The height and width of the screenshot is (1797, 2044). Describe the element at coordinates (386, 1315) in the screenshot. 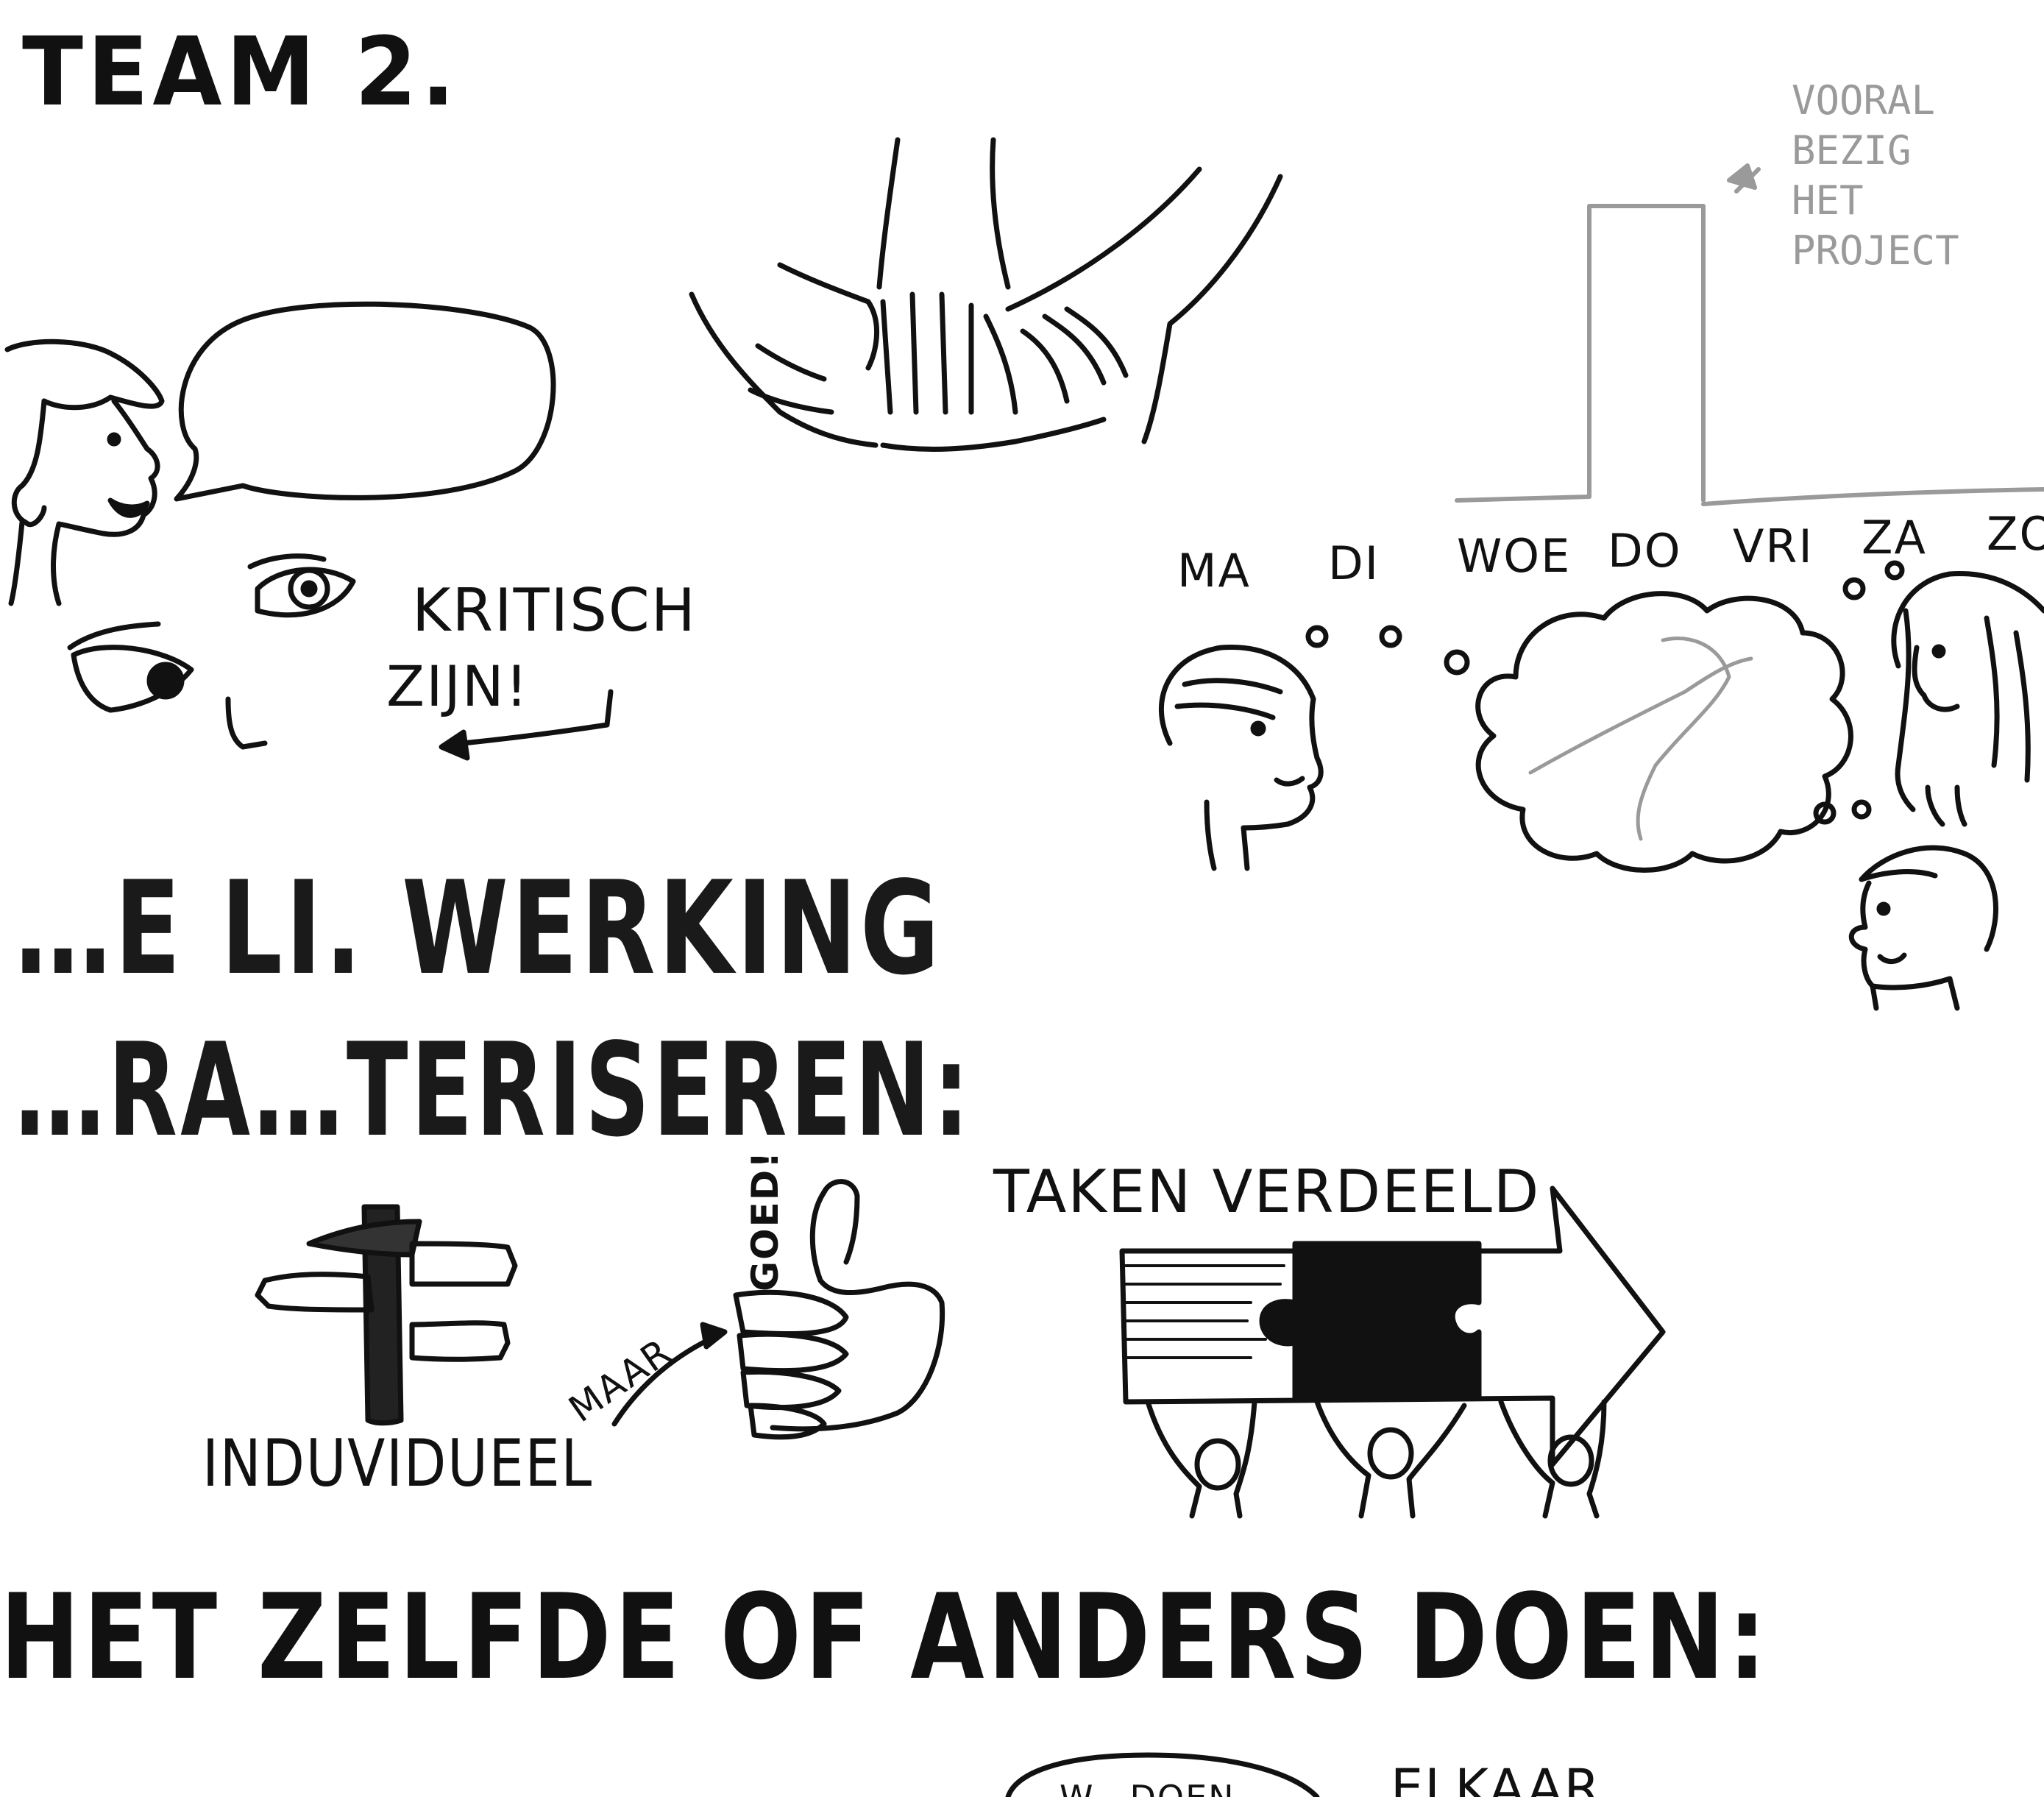

I see `signpost-icon` at that location.